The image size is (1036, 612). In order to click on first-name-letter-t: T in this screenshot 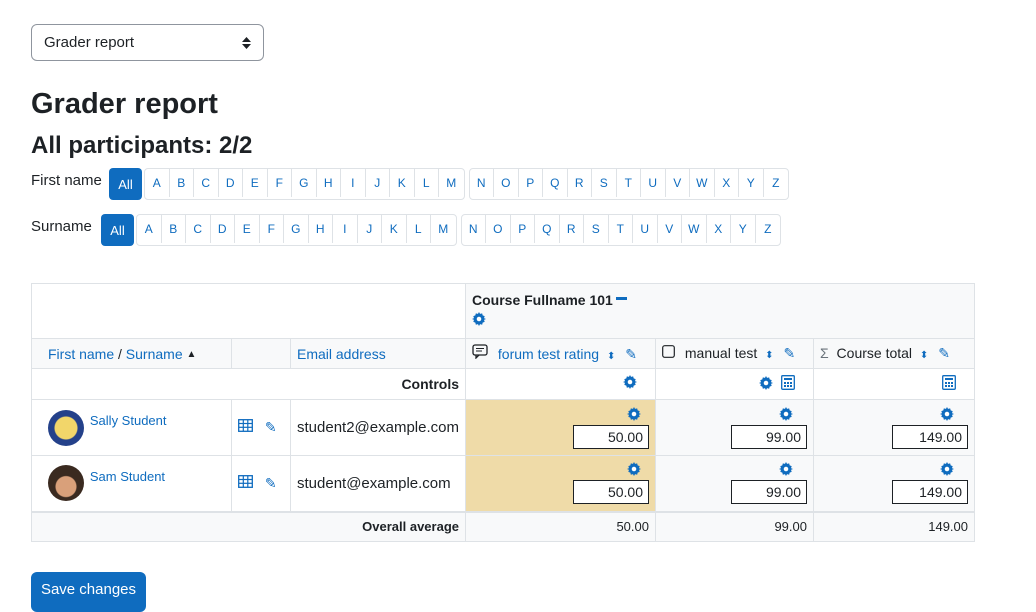, I will do `click(629, 183)`.